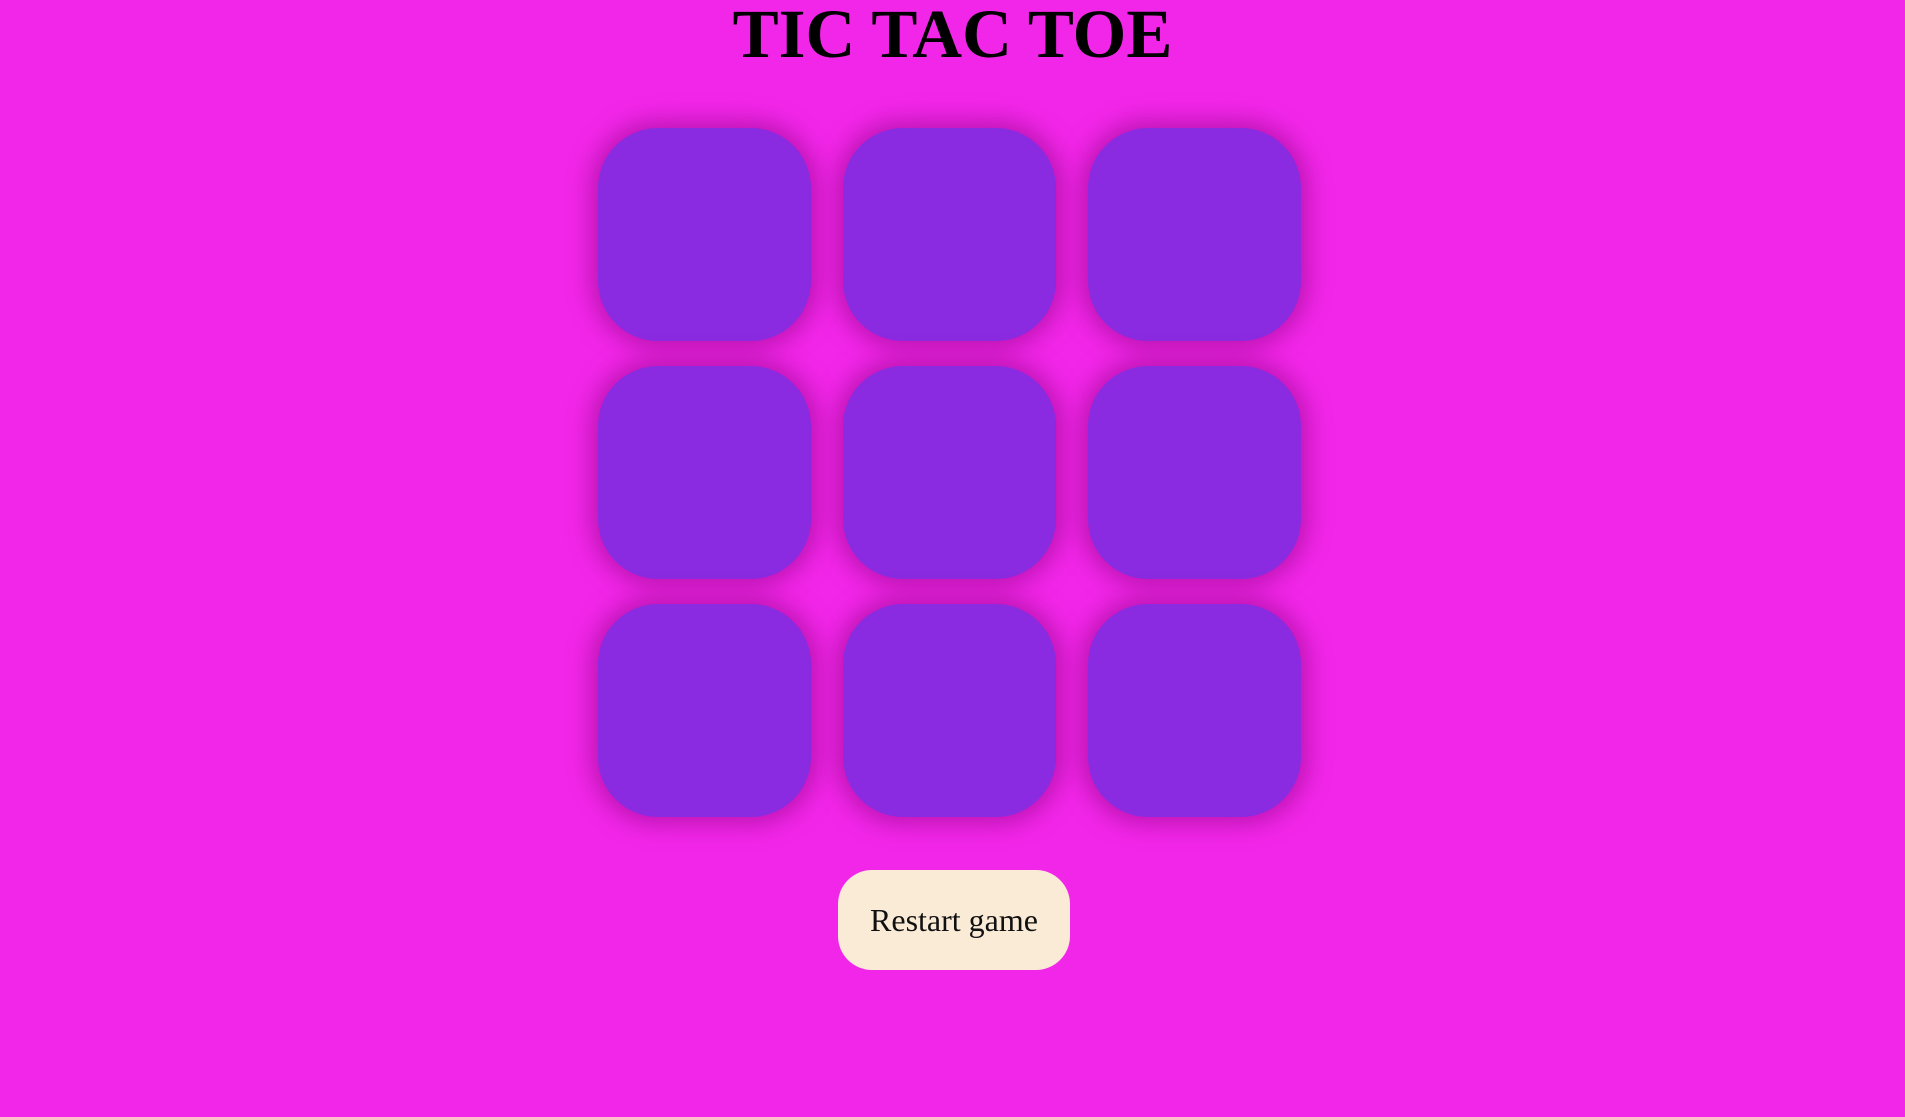 This screenshot has width=1905, height=1117. What do you see at coordinates (954, 920) in the screenshot?
I see `restart-game-button: Restart game` at bounding box center [954, 920].